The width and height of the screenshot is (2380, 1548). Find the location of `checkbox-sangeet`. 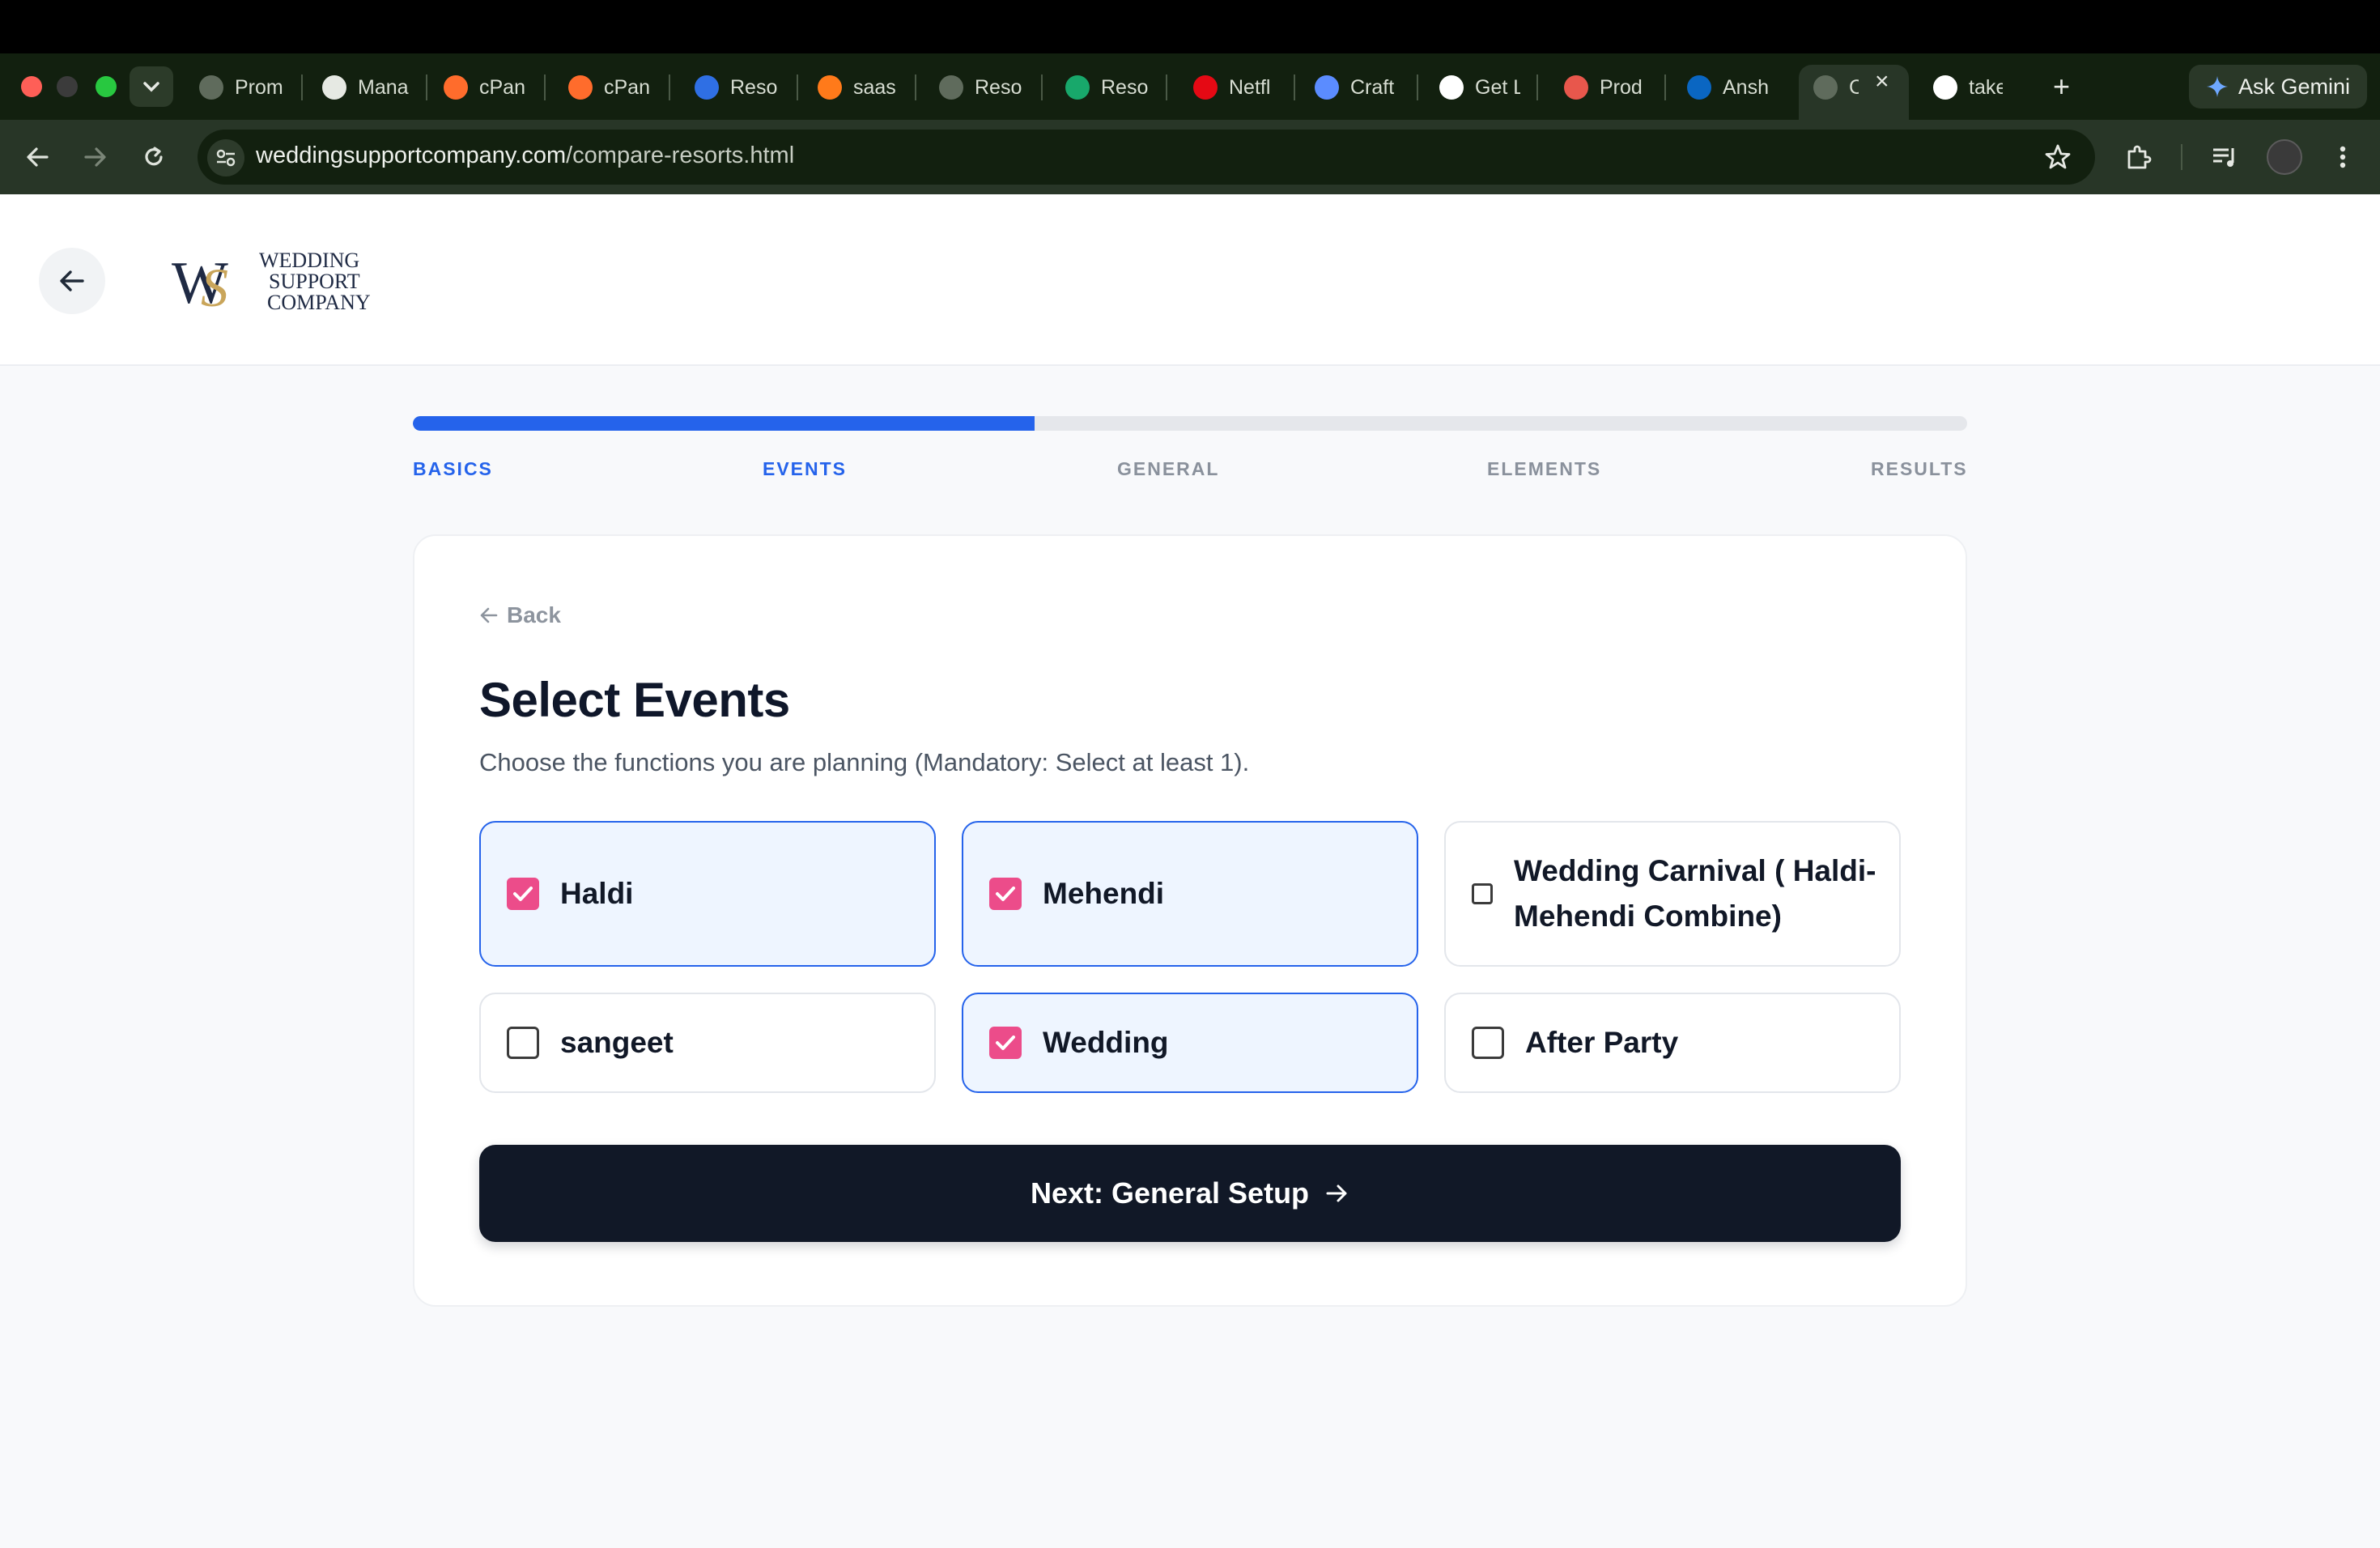

checkbox-sangeet is located at coordinates (523, 1043).